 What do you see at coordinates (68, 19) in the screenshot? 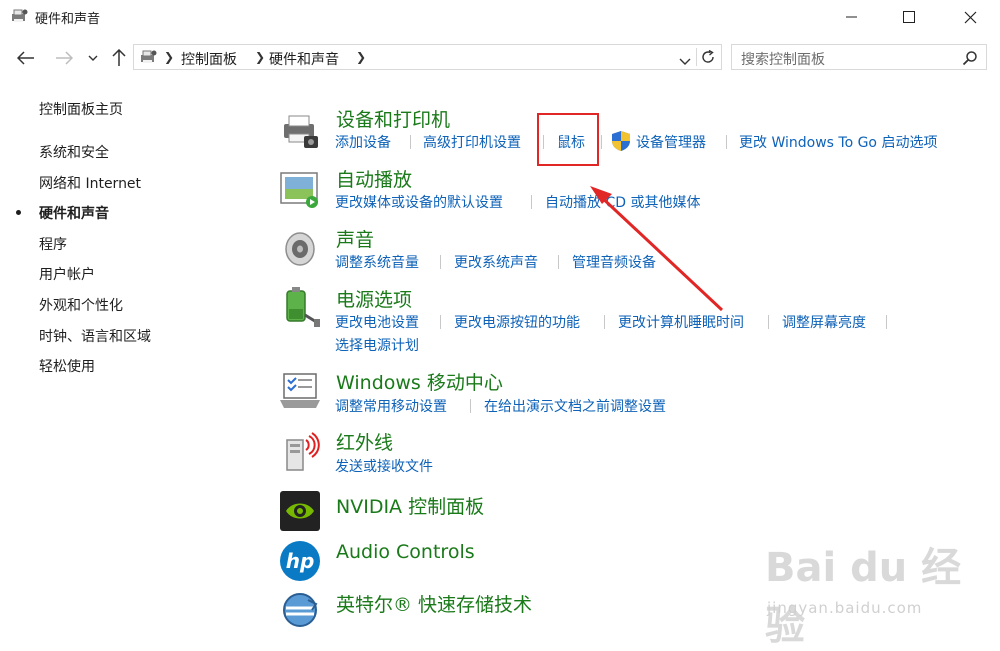
I see `window-title: 硬件和声音` at bounding box center [68, 19].